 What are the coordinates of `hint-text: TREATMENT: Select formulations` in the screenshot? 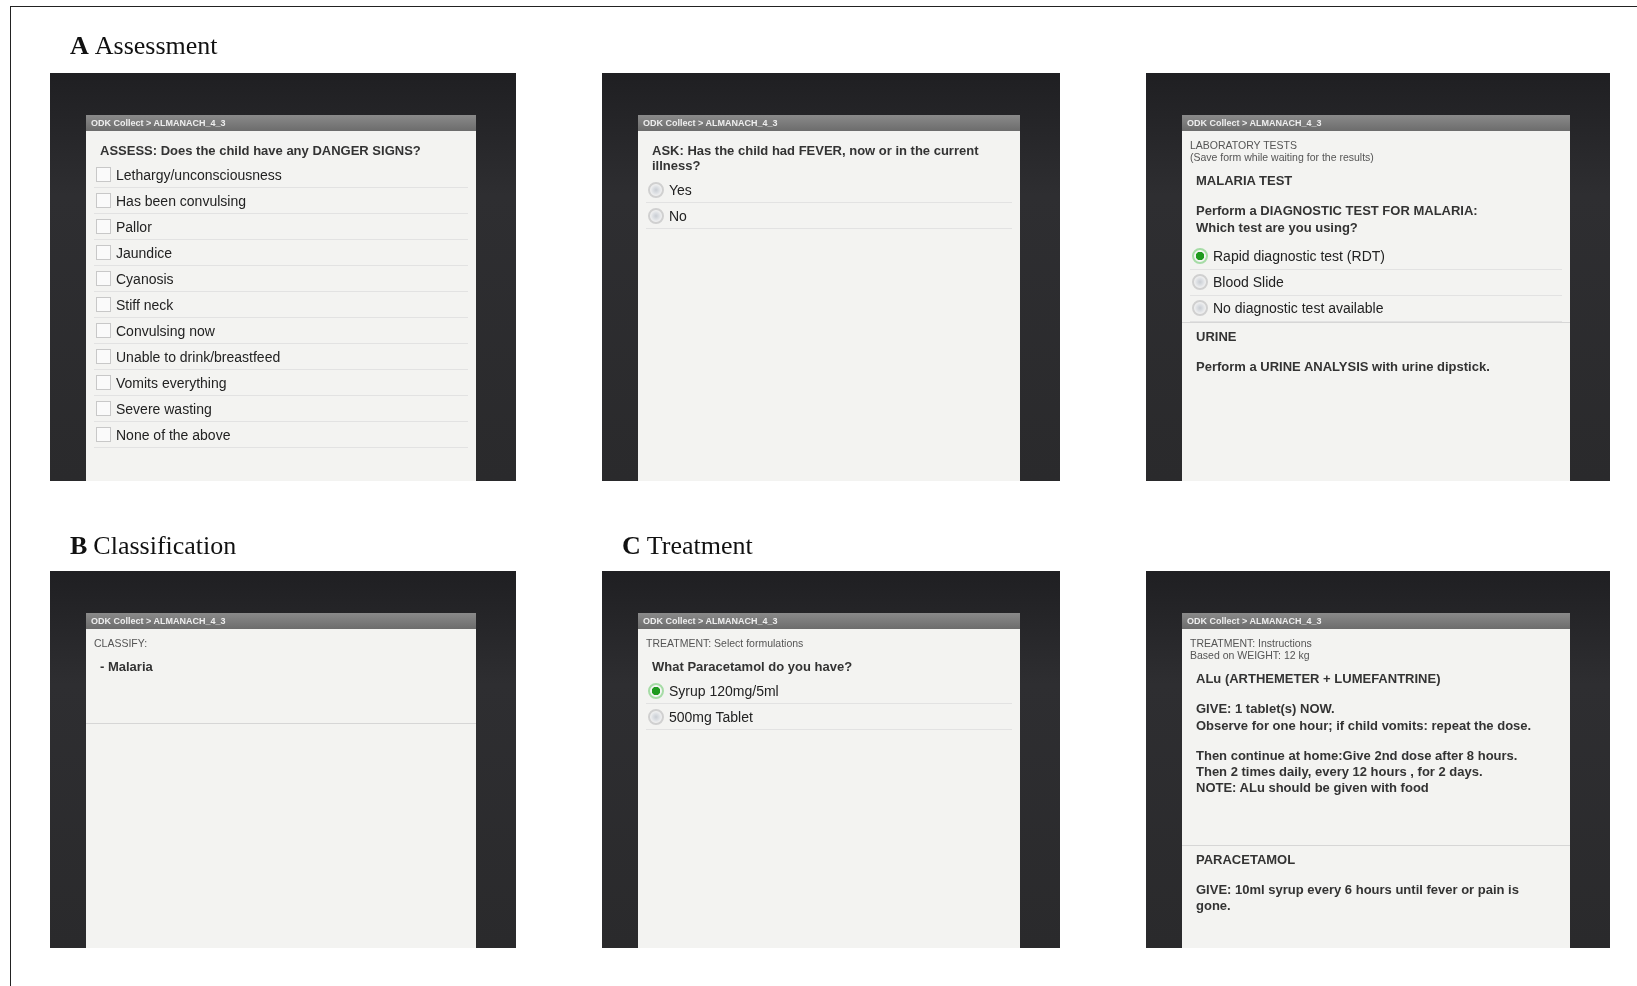 It's located at (725, 643).